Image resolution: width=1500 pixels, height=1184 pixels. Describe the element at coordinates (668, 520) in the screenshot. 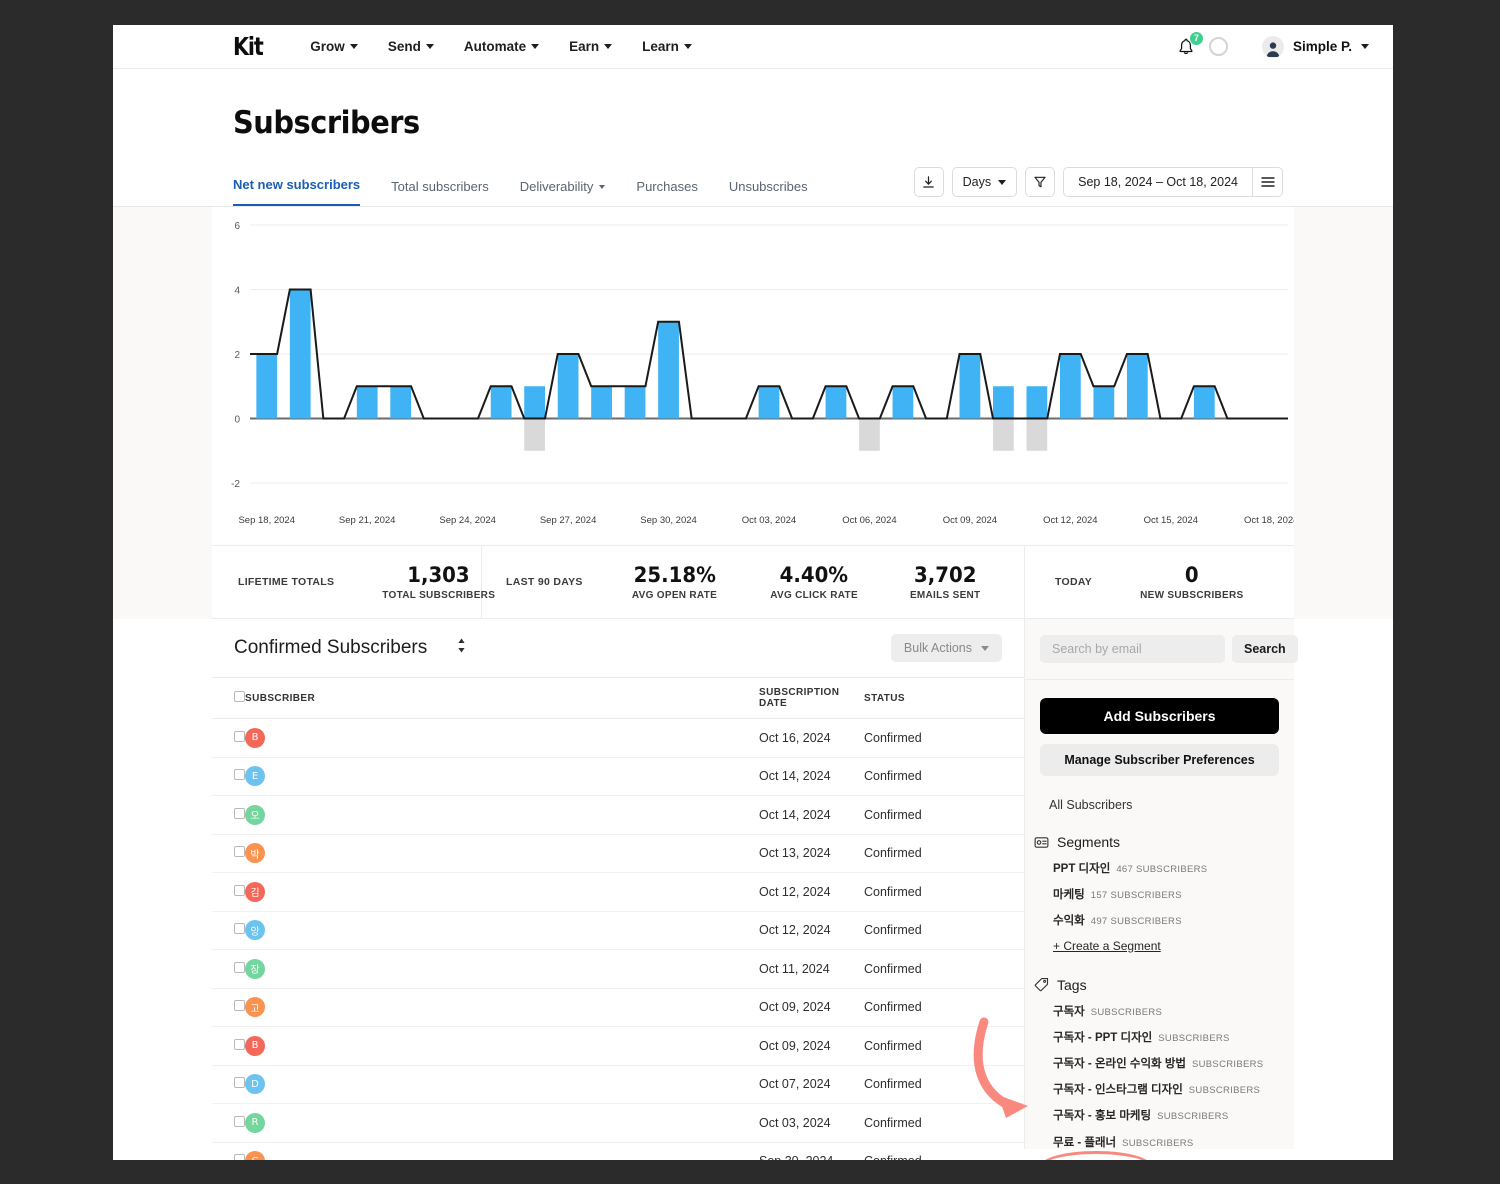

I see `svg-text: Sep 30, 2024` at that location.